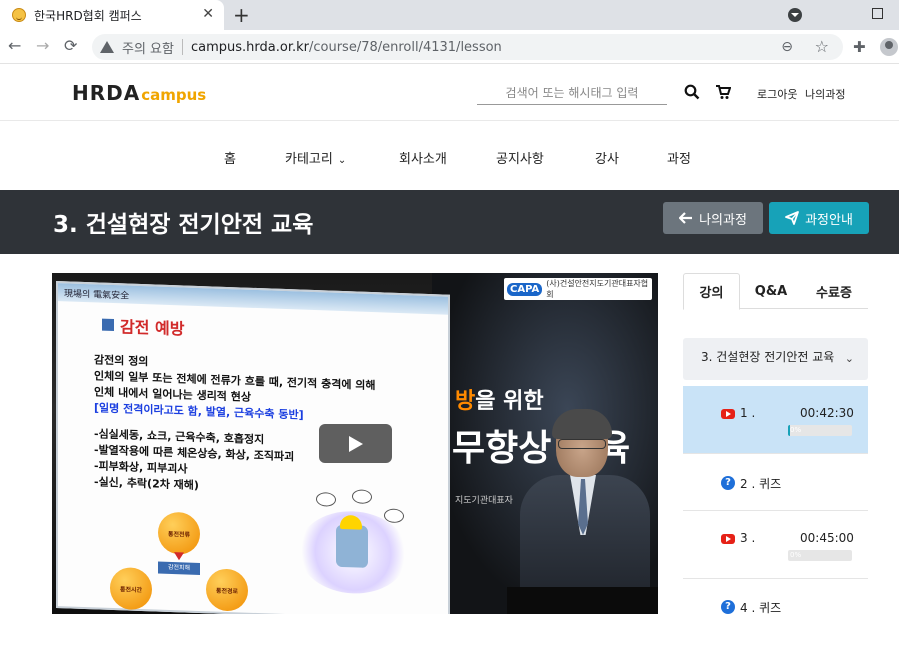 The image size is (899, 669). Describe the element at coordinates (834, 291) in the screenshot. I see `tab-certificate: 수료증` at that location.